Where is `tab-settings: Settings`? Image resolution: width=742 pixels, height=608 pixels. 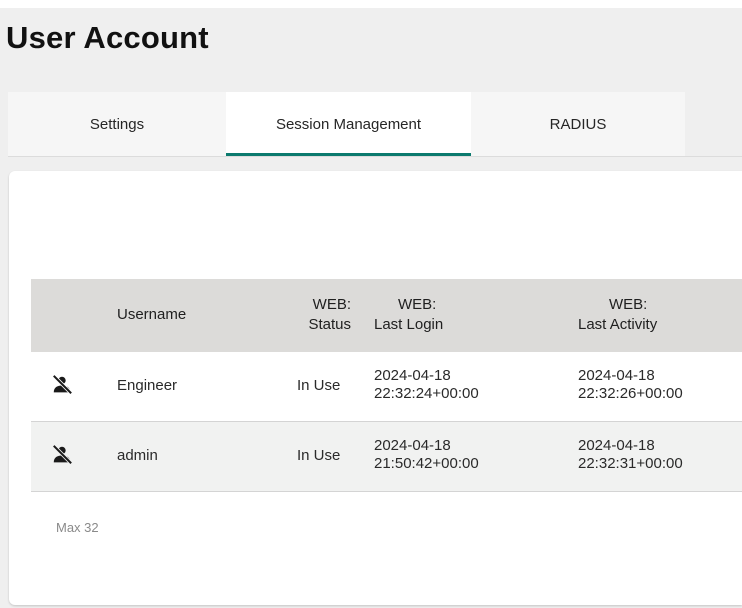 tab-settings: Settings is located at coordinates (117, 124).